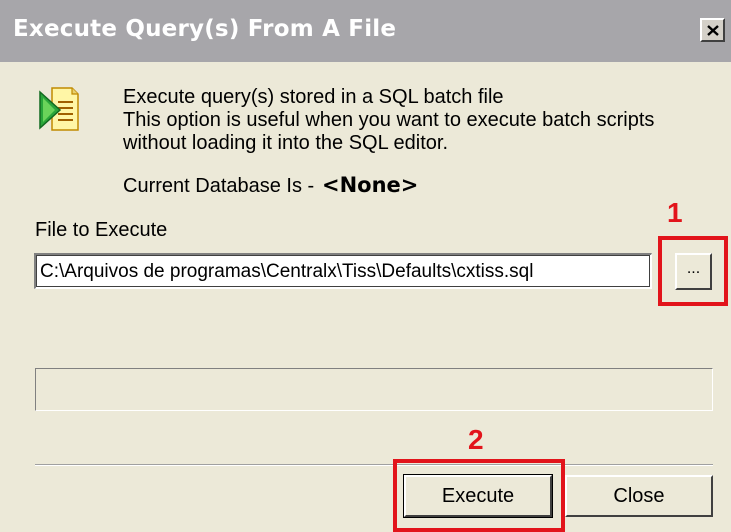 The image size is (731, 532). What do you see at coordinates (370, 185) in the screenshot?
I see `current-database-value: <None>` at bounding box center [370, 185].